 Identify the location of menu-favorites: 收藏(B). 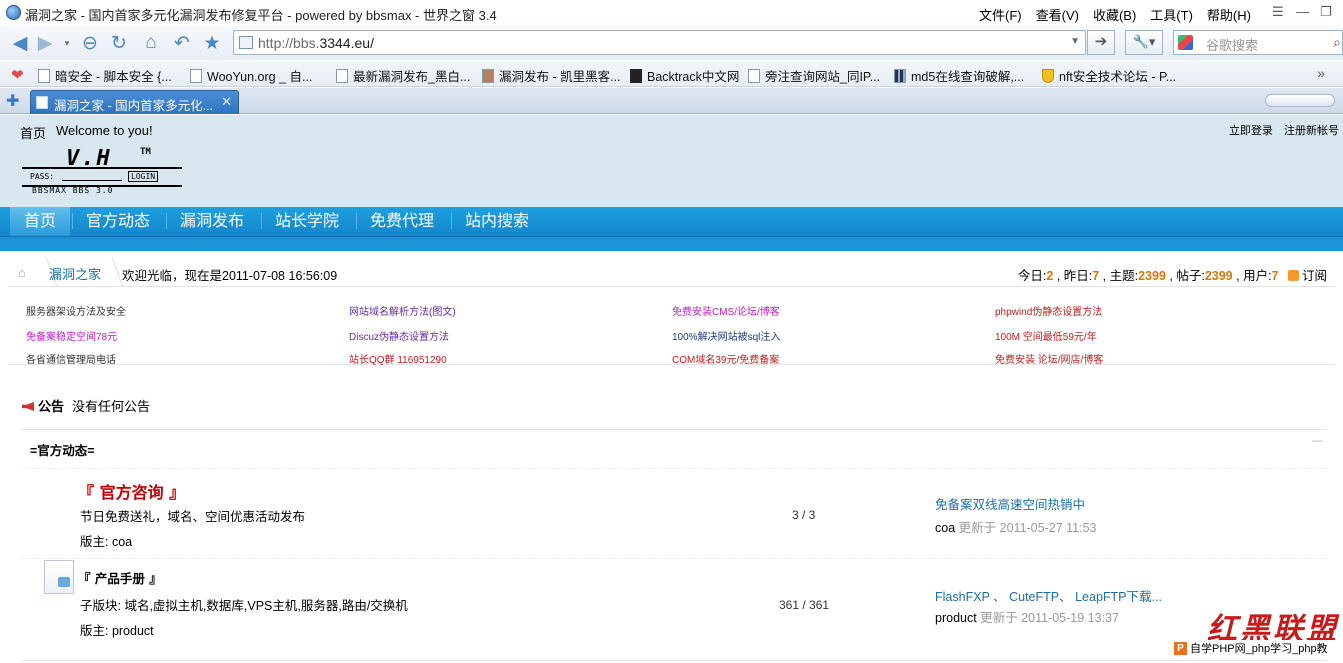
(1114, 14).